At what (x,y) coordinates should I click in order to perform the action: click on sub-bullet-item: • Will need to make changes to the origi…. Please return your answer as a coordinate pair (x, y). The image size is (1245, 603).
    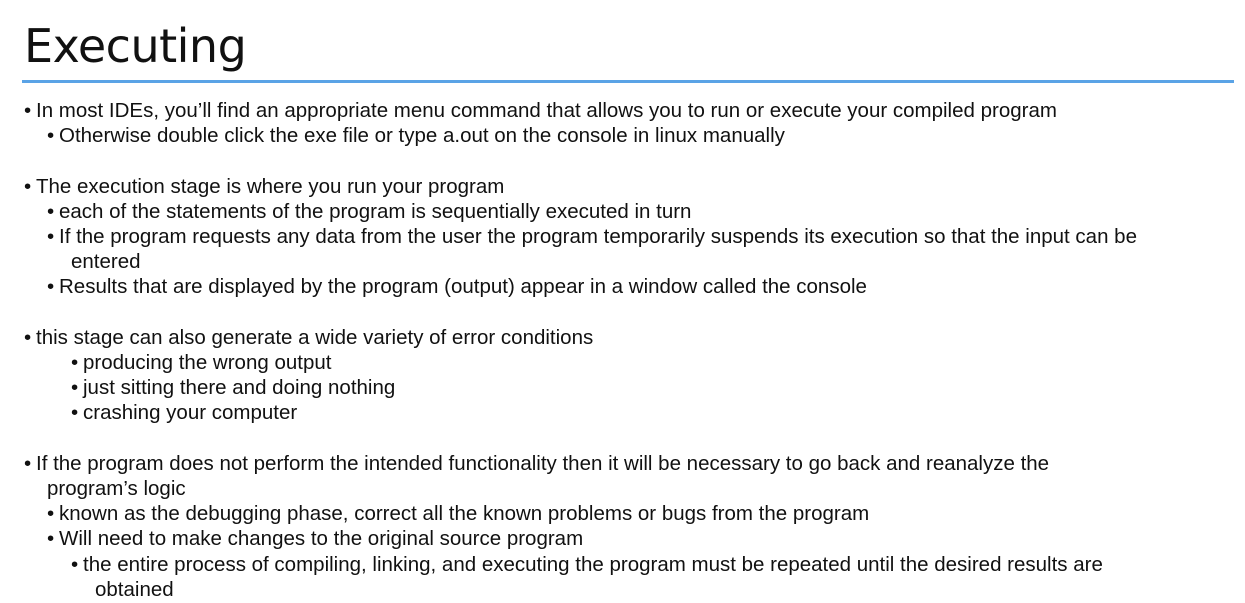
    Looking at the image, I should click on (622, 538).